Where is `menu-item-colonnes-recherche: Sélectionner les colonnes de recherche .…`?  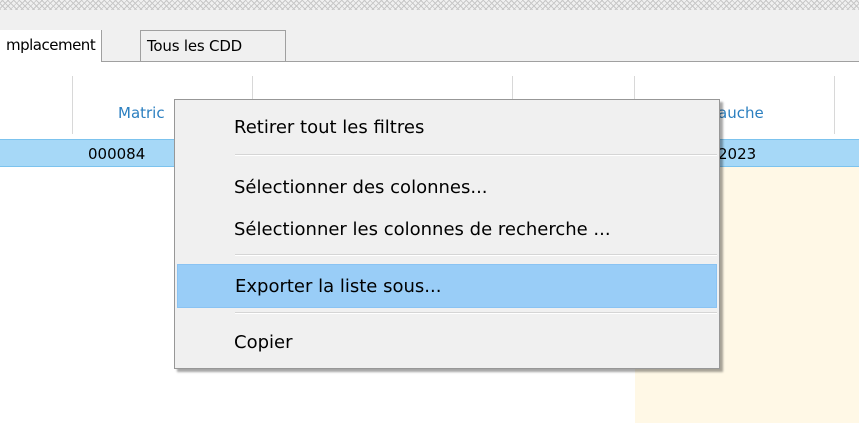 menu-item-colonnes-recherche: Sélectionner les colonnes de recherche .… is located at coordinates (447, 230).